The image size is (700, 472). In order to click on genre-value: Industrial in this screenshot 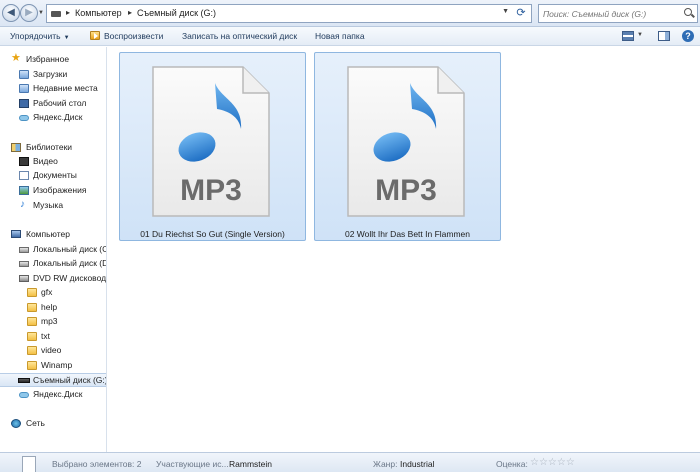, I will do `click(417, 464)`.